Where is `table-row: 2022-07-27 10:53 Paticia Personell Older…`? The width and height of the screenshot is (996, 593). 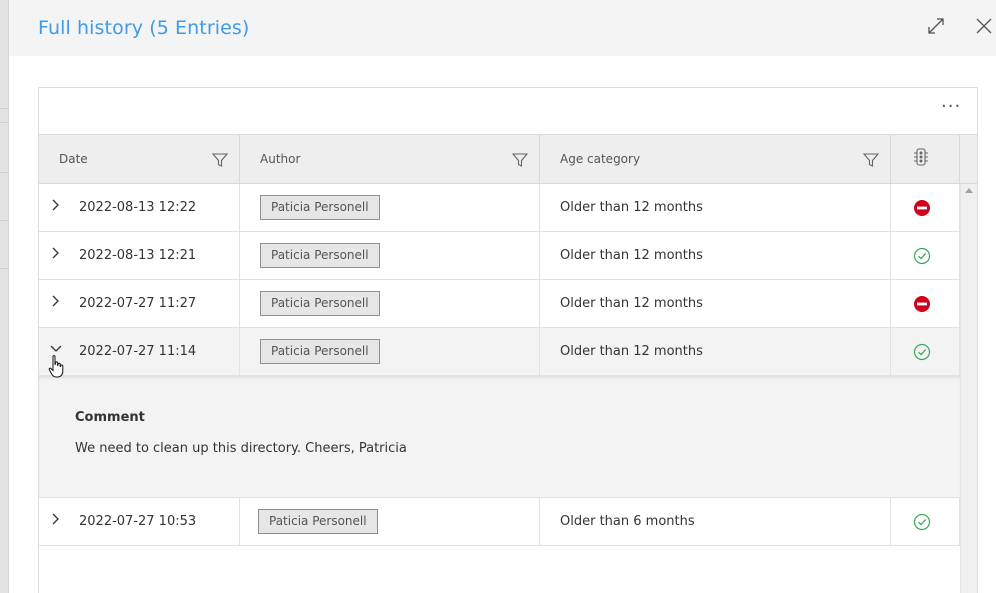 table-row: 2022-07-27 10:53 Paticia Personell Older… is located at coordinates (499, 522).